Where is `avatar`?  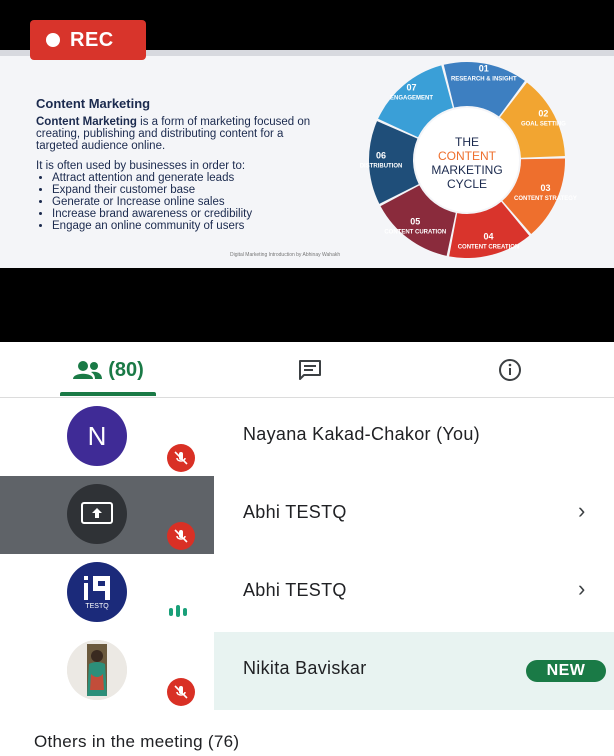 avatar is located at coordinates (97, 514).